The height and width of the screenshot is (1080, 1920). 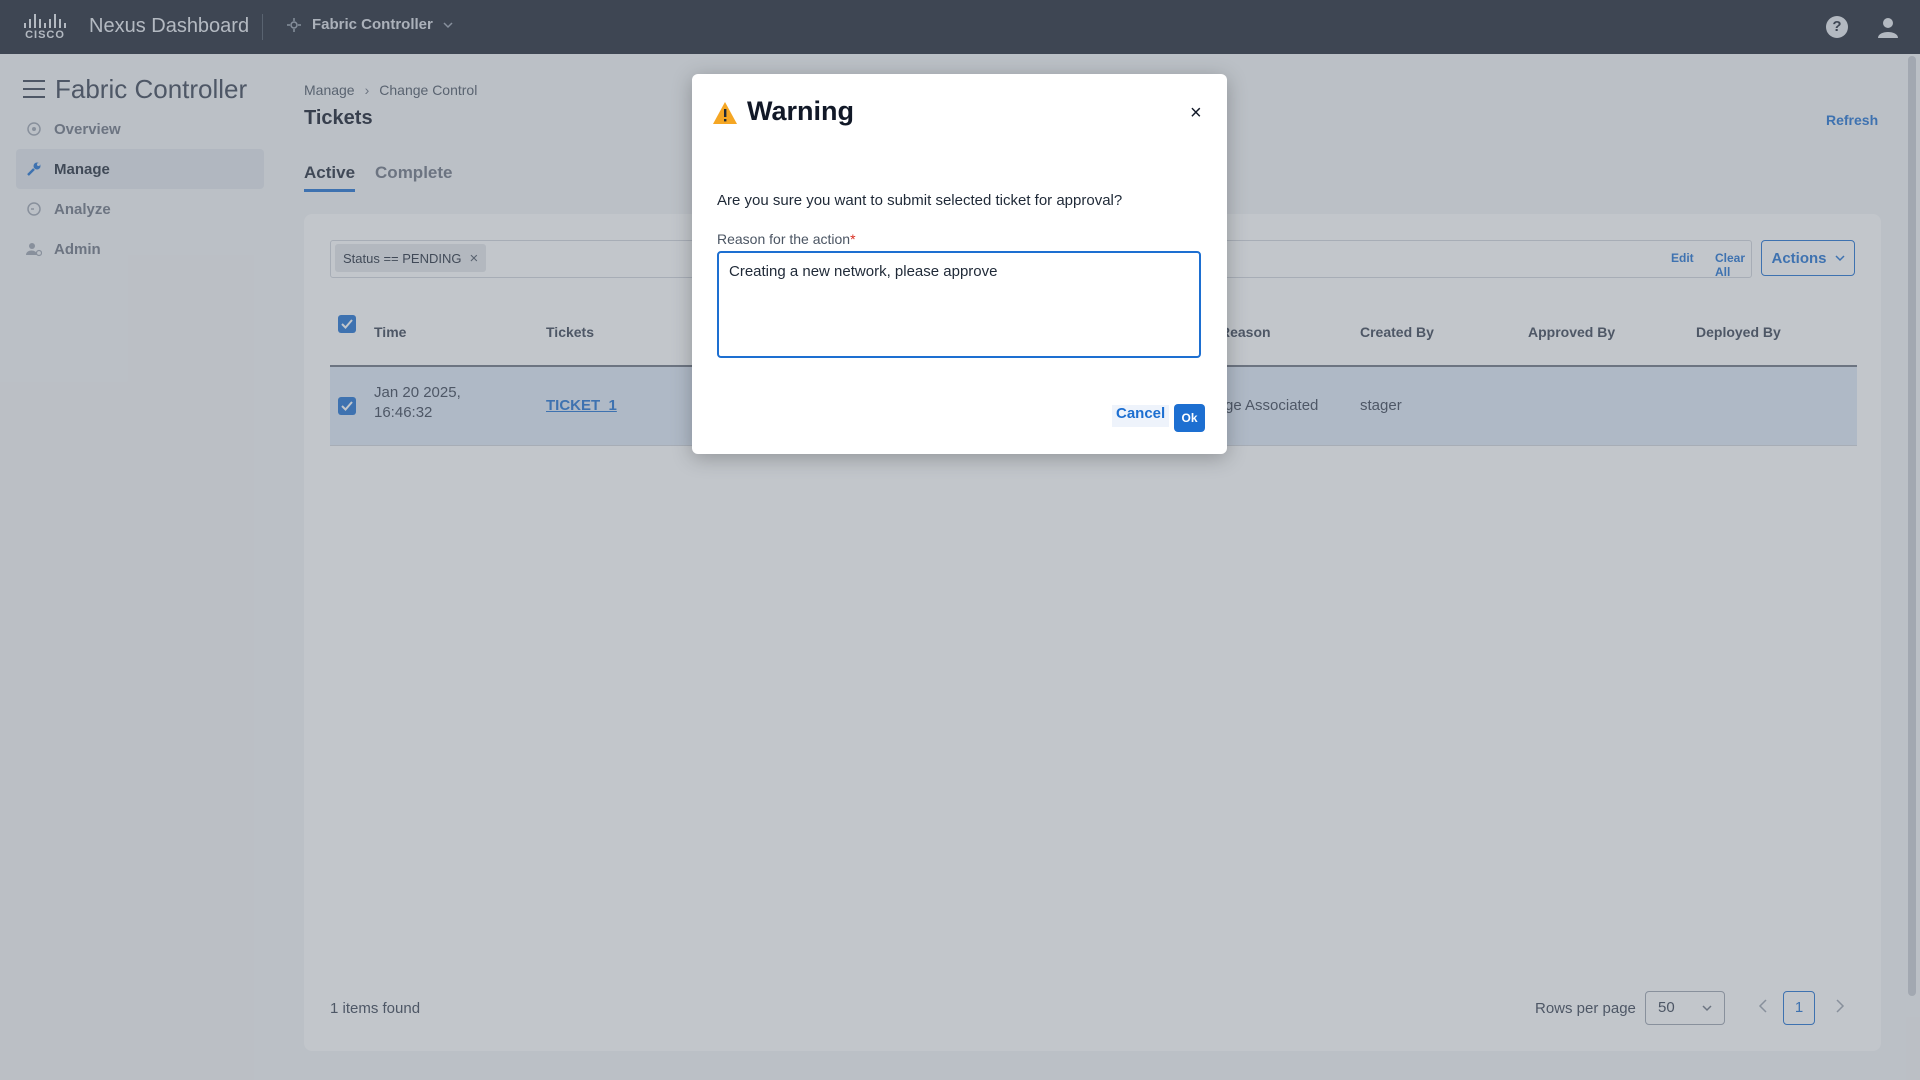 I want to click on close-icon: ×, so click(x=1196, y=113).